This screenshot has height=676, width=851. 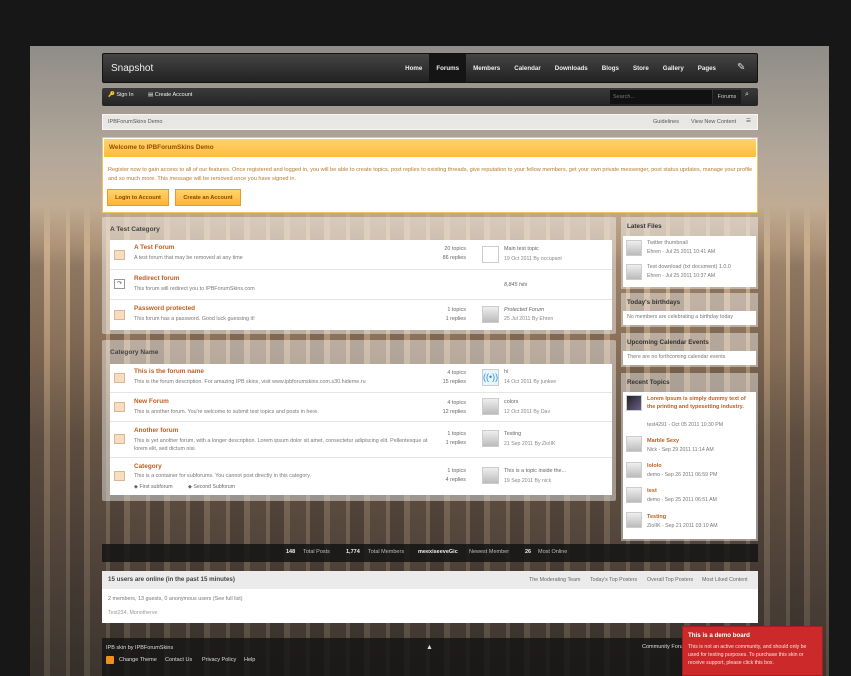 What do you see at coordinates (610, 68) in the screenshot?
I see `nav-blogs: Blogs` at bounding box center [610, 68].